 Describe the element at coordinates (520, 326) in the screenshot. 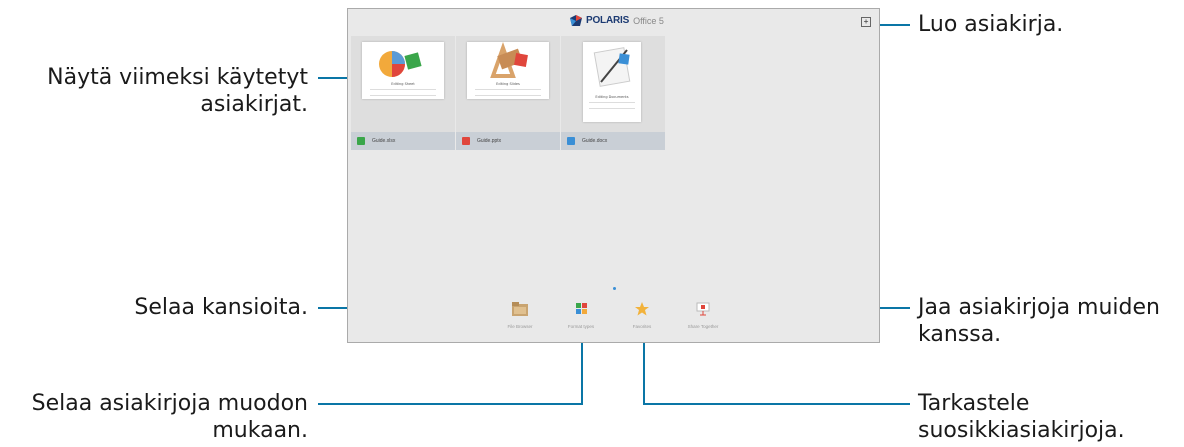

I see `nav-label: File Browser` at that location.